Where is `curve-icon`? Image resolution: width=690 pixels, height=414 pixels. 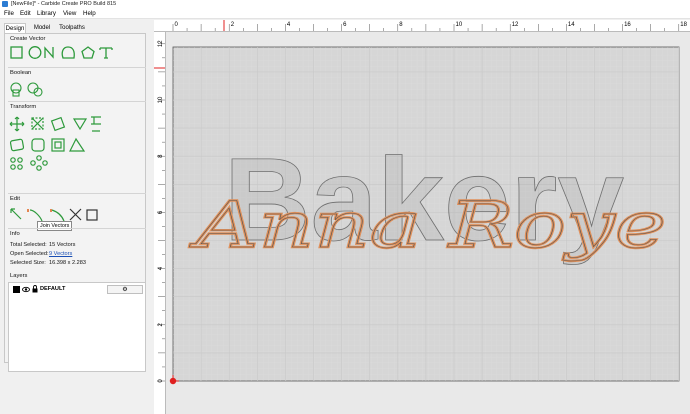 curve-icon is located at coordinates (68, 52).